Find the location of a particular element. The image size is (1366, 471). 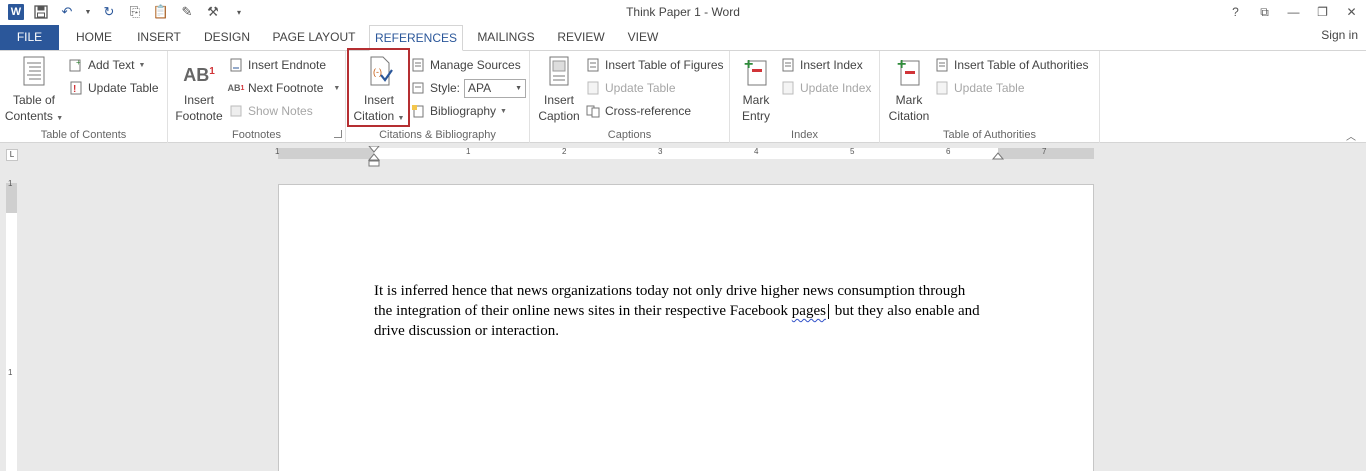

tab-file: FILE is located at coordinates (29, 37).